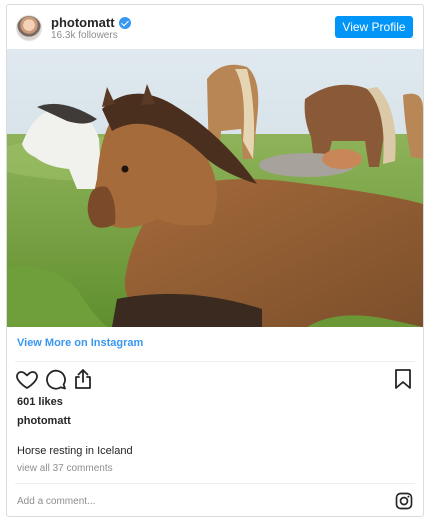  I want to click on instagram-icon, so click(404, 501).